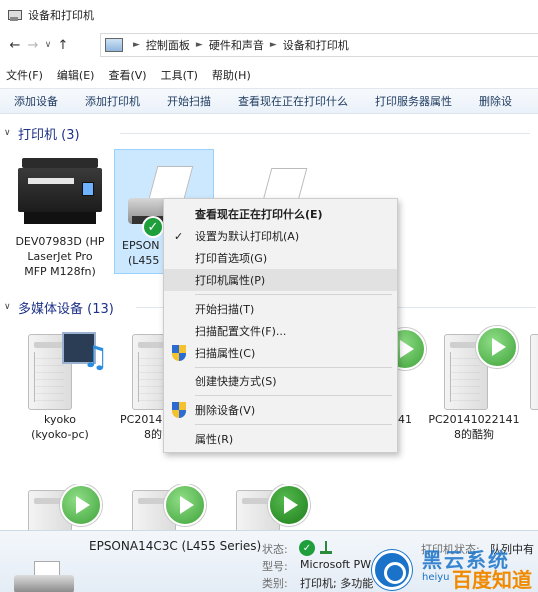 This screenshot has width=538, height=592. Describe the element at coordinates (230, 280) in the screenshot. I see `menu-item-label: 打印机属性(P)` at that location.